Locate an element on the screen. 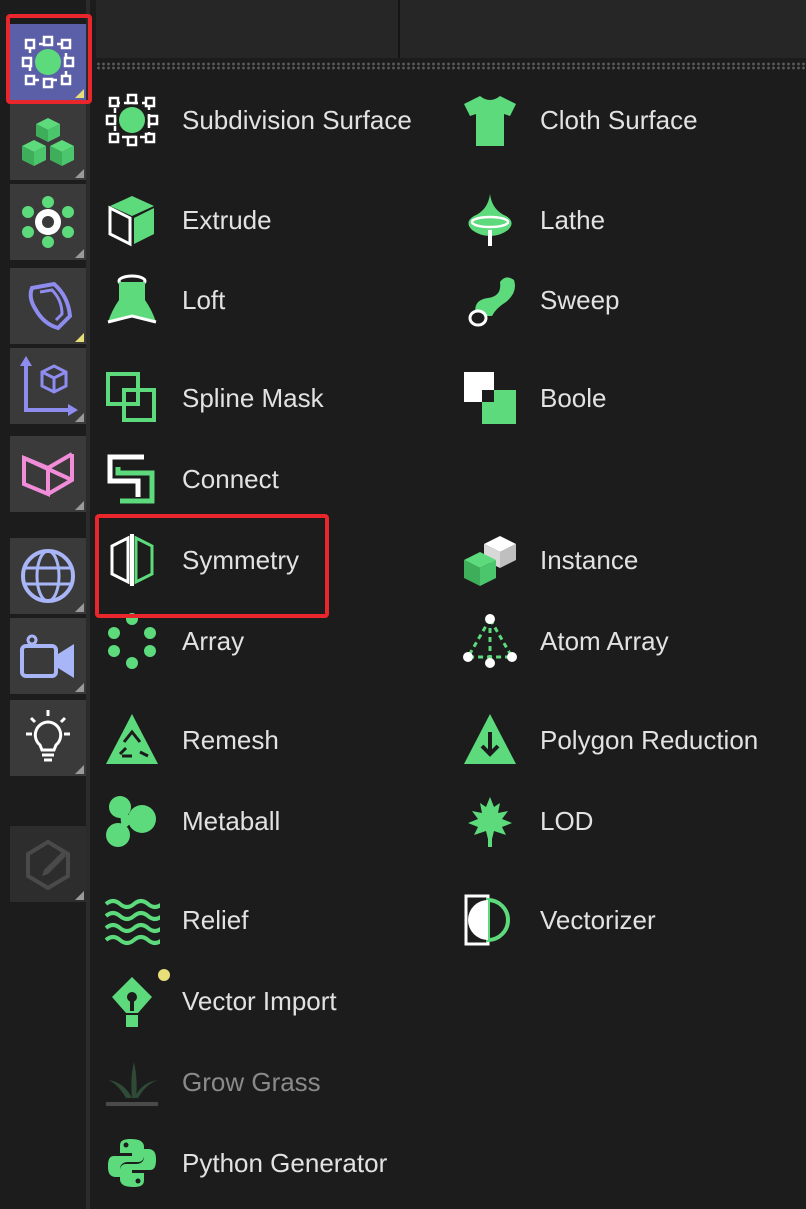 This screenshot has width=806, height=1209. menu-item-label: Python Generator is located at coordinates (285, 1162).